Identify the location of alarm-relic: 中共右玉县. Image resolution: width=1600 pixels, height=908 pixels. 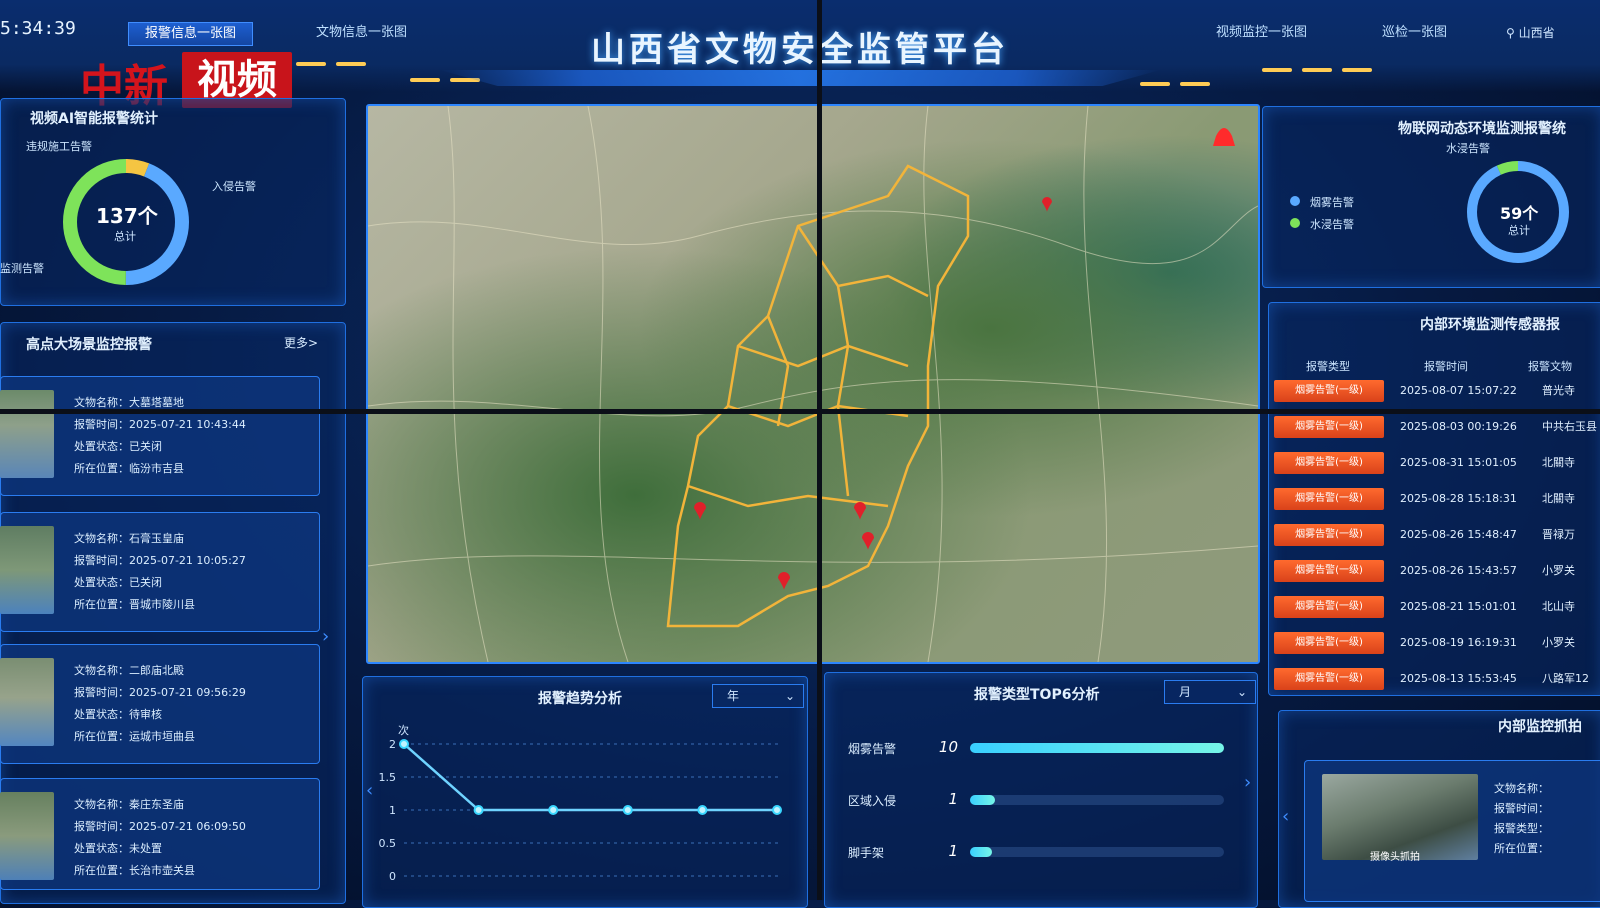
(1569, 426).